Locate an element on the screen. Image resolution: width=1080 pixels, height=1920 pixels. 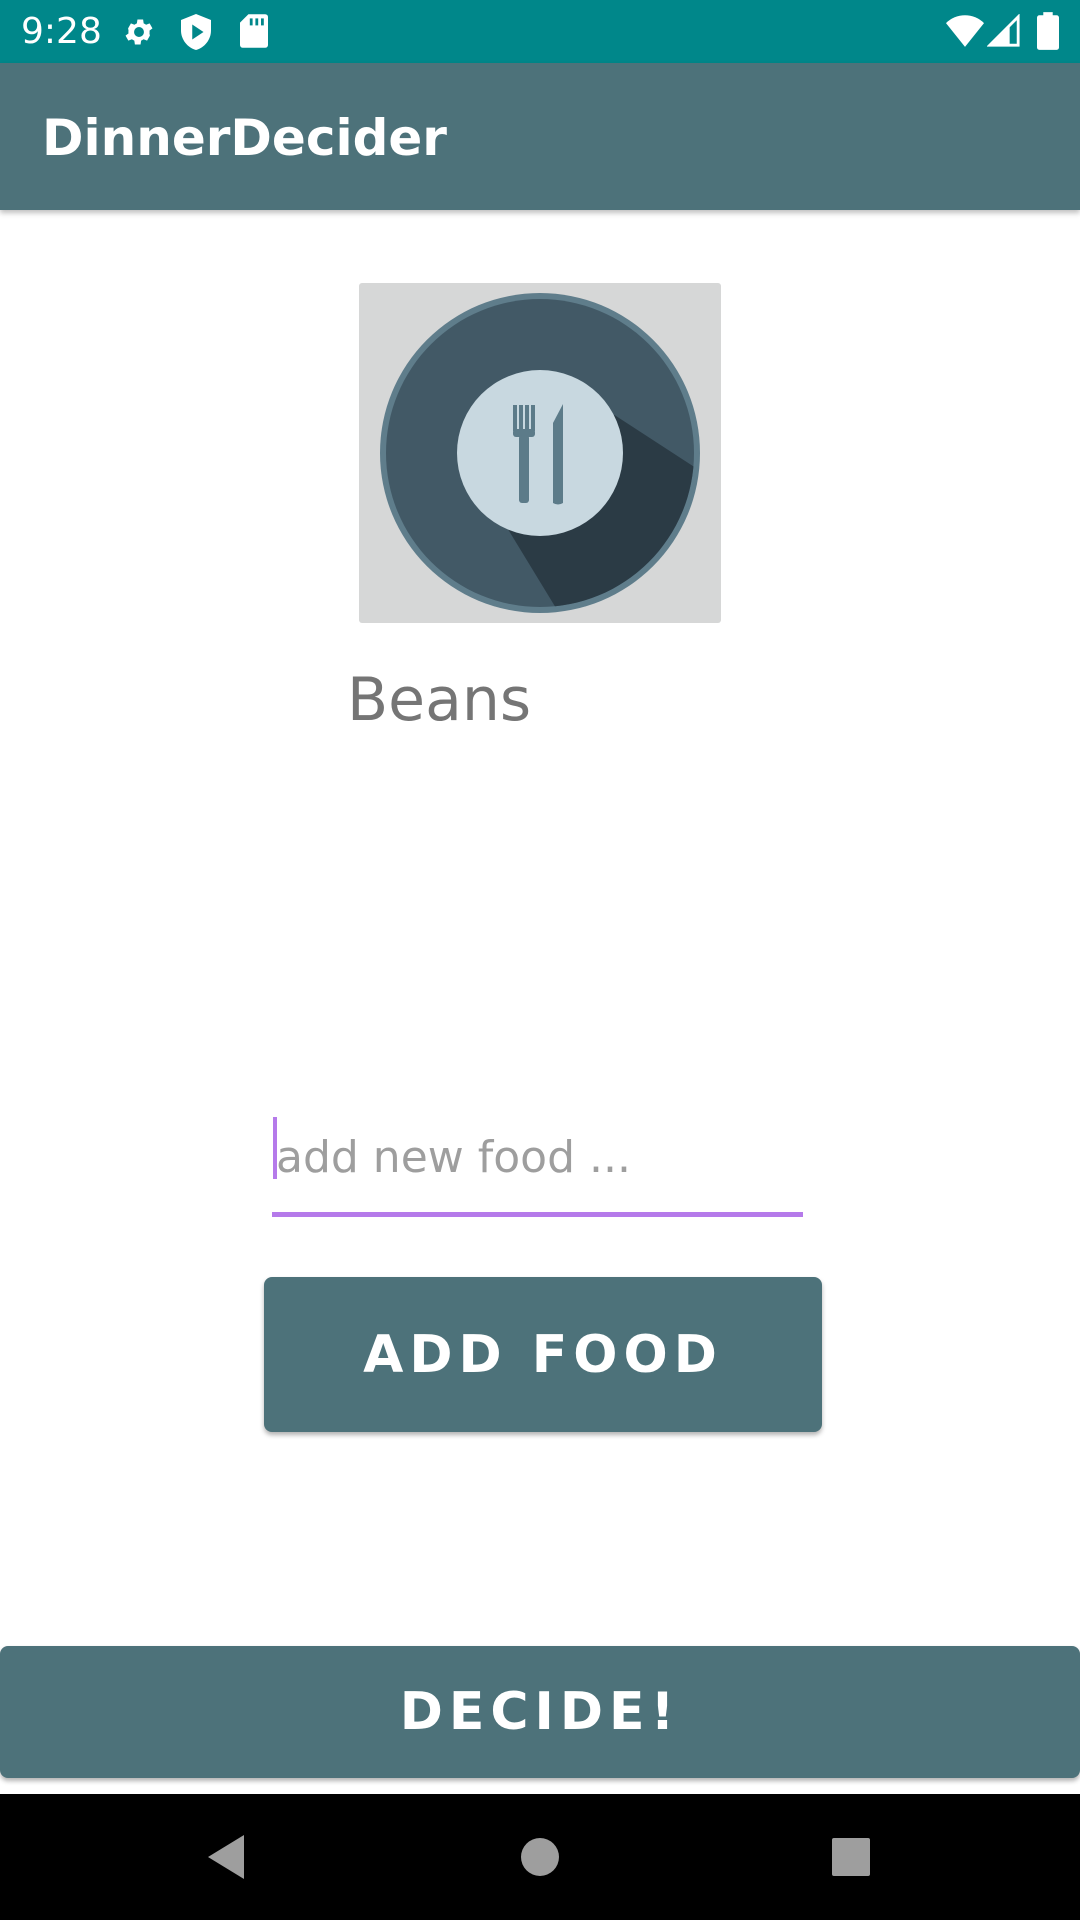
text-cursor is located at coordinates (275, 1148).